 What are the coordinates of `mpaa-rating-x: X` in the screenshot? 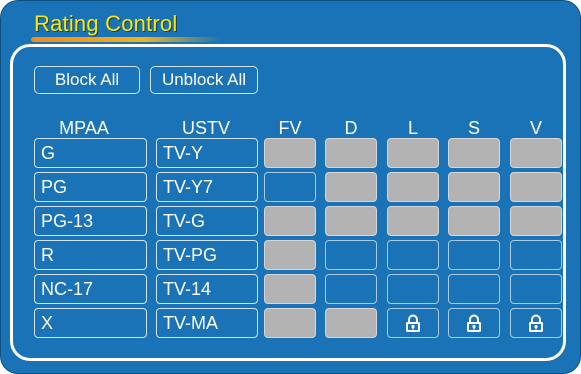 It's located at (90, 323).